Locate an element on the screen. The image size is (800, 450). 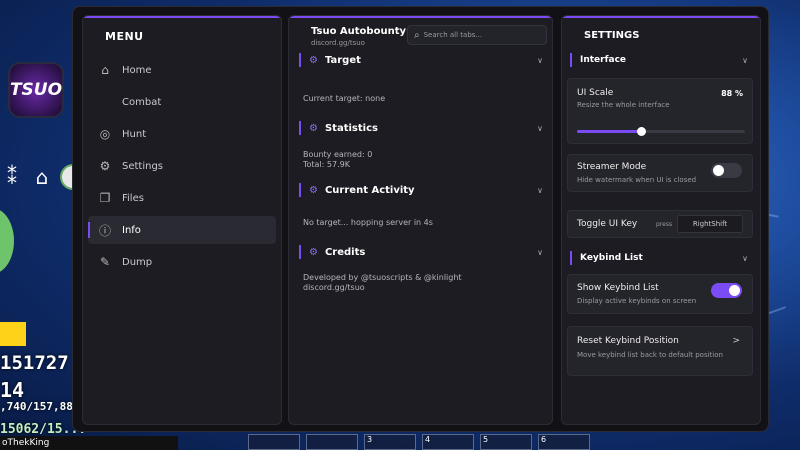
search-box: ⌕ is located at coordinates (477, 35).